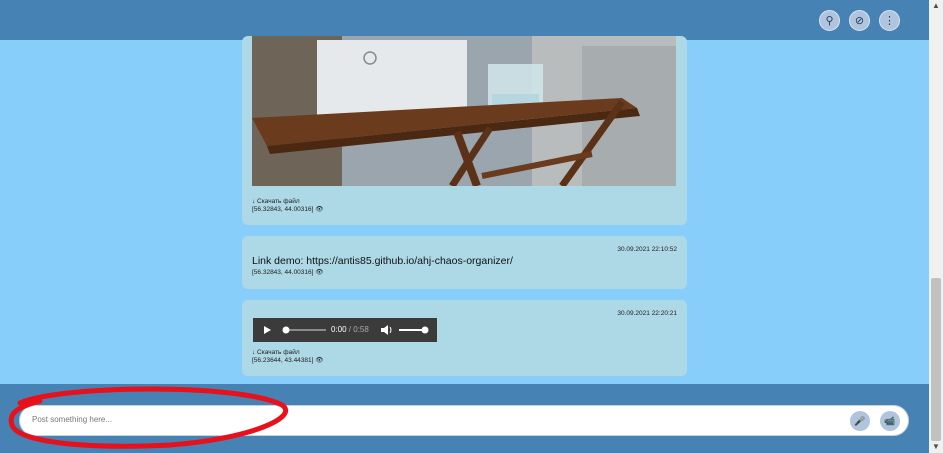  I want to click on message-date: 30.09.2021 22:20:21, so click(647, 313).